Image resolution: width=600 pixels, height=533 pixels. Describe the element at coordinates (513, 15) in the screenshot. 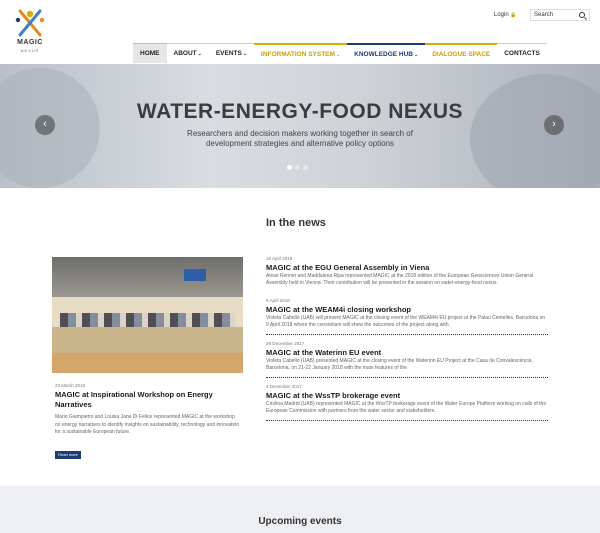

I see `lock-icon: 🔒` at that location.